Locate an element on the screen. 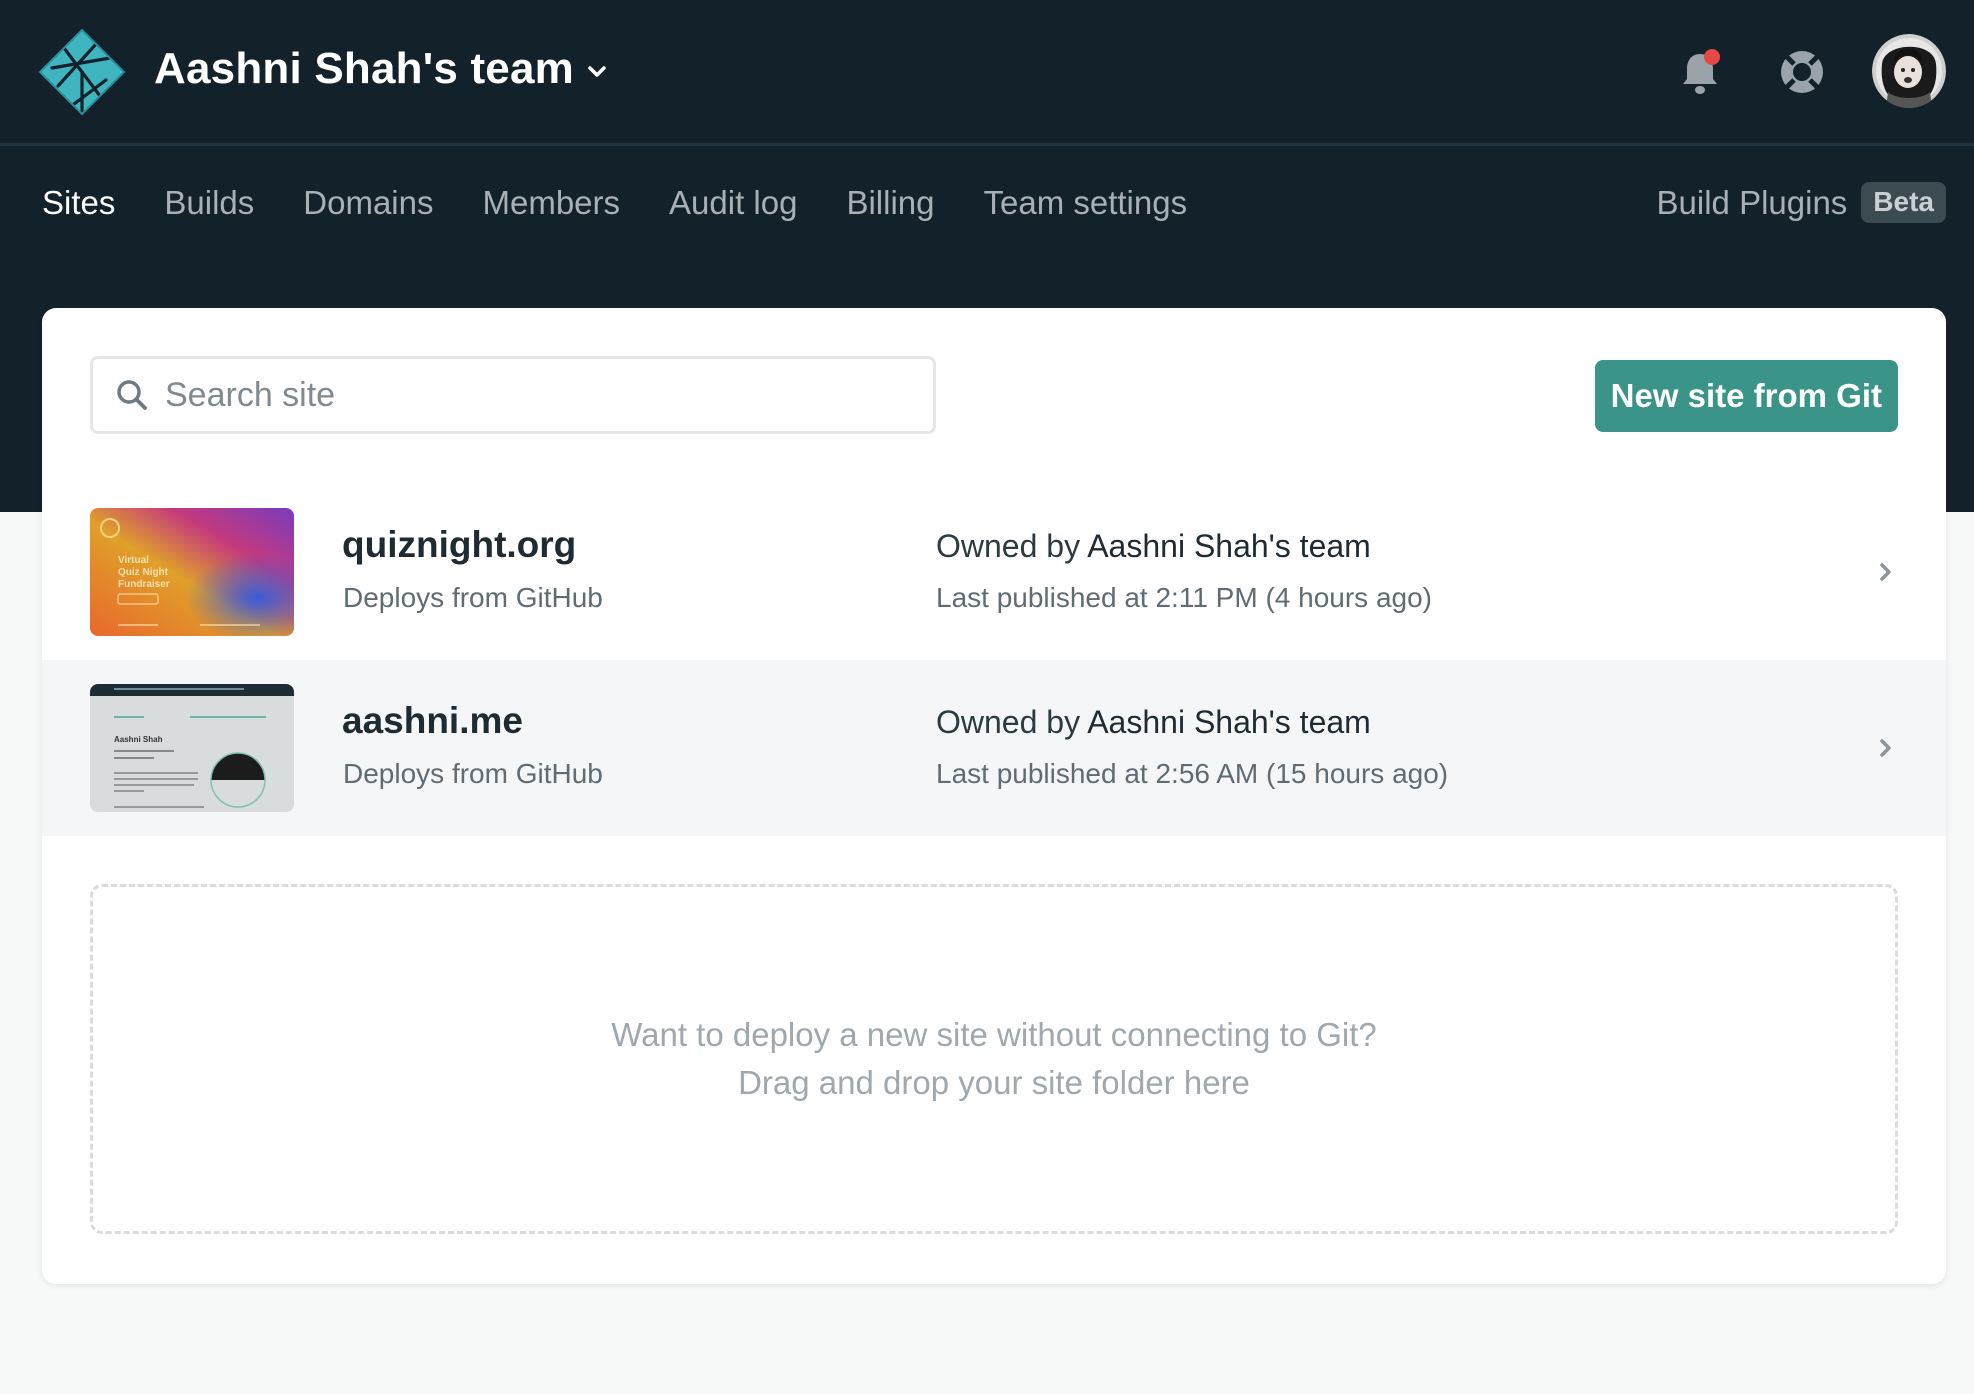 This screenshot has height=1394, width=1974. netlify-logo-icon is located at coordinates (82, 72).